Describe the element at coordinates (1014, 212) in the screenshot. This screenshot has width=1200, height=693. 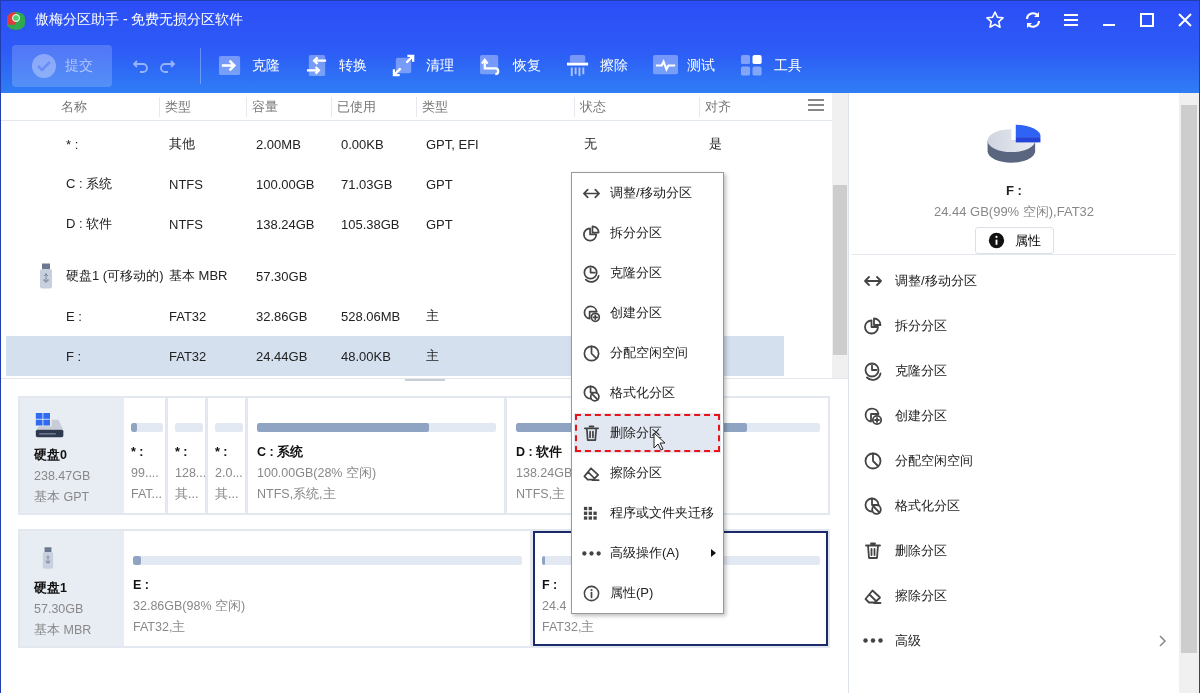
I see `partition-summary: 24.44 GB(99% 空闲),FAT32` at that location.